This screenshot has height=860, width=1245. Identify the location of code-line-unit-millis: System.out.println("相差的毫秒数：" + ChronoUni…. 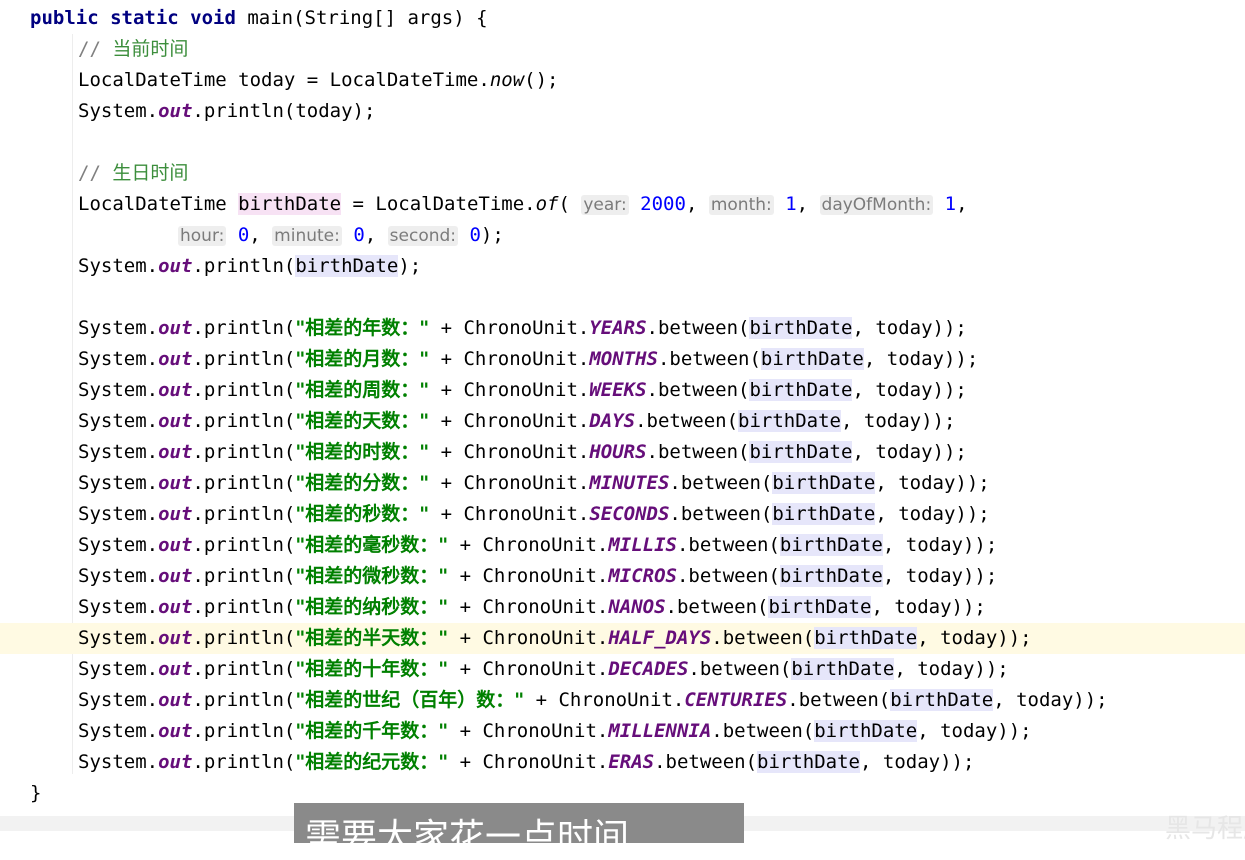
(538, 545).